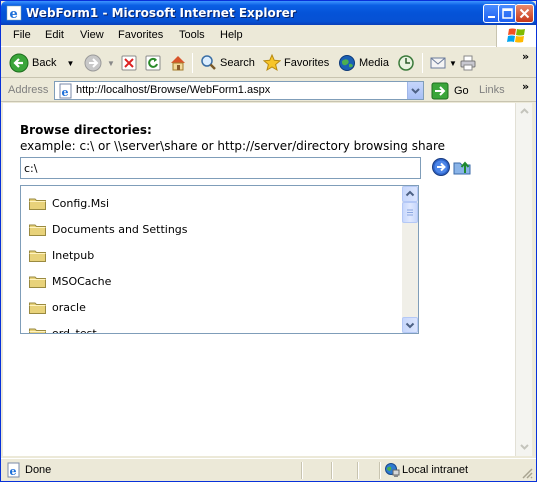  What do you see at coordinates (440, 91) in the screenshot?
I see `go-arrow-icon` at bounding box center [440, 91].